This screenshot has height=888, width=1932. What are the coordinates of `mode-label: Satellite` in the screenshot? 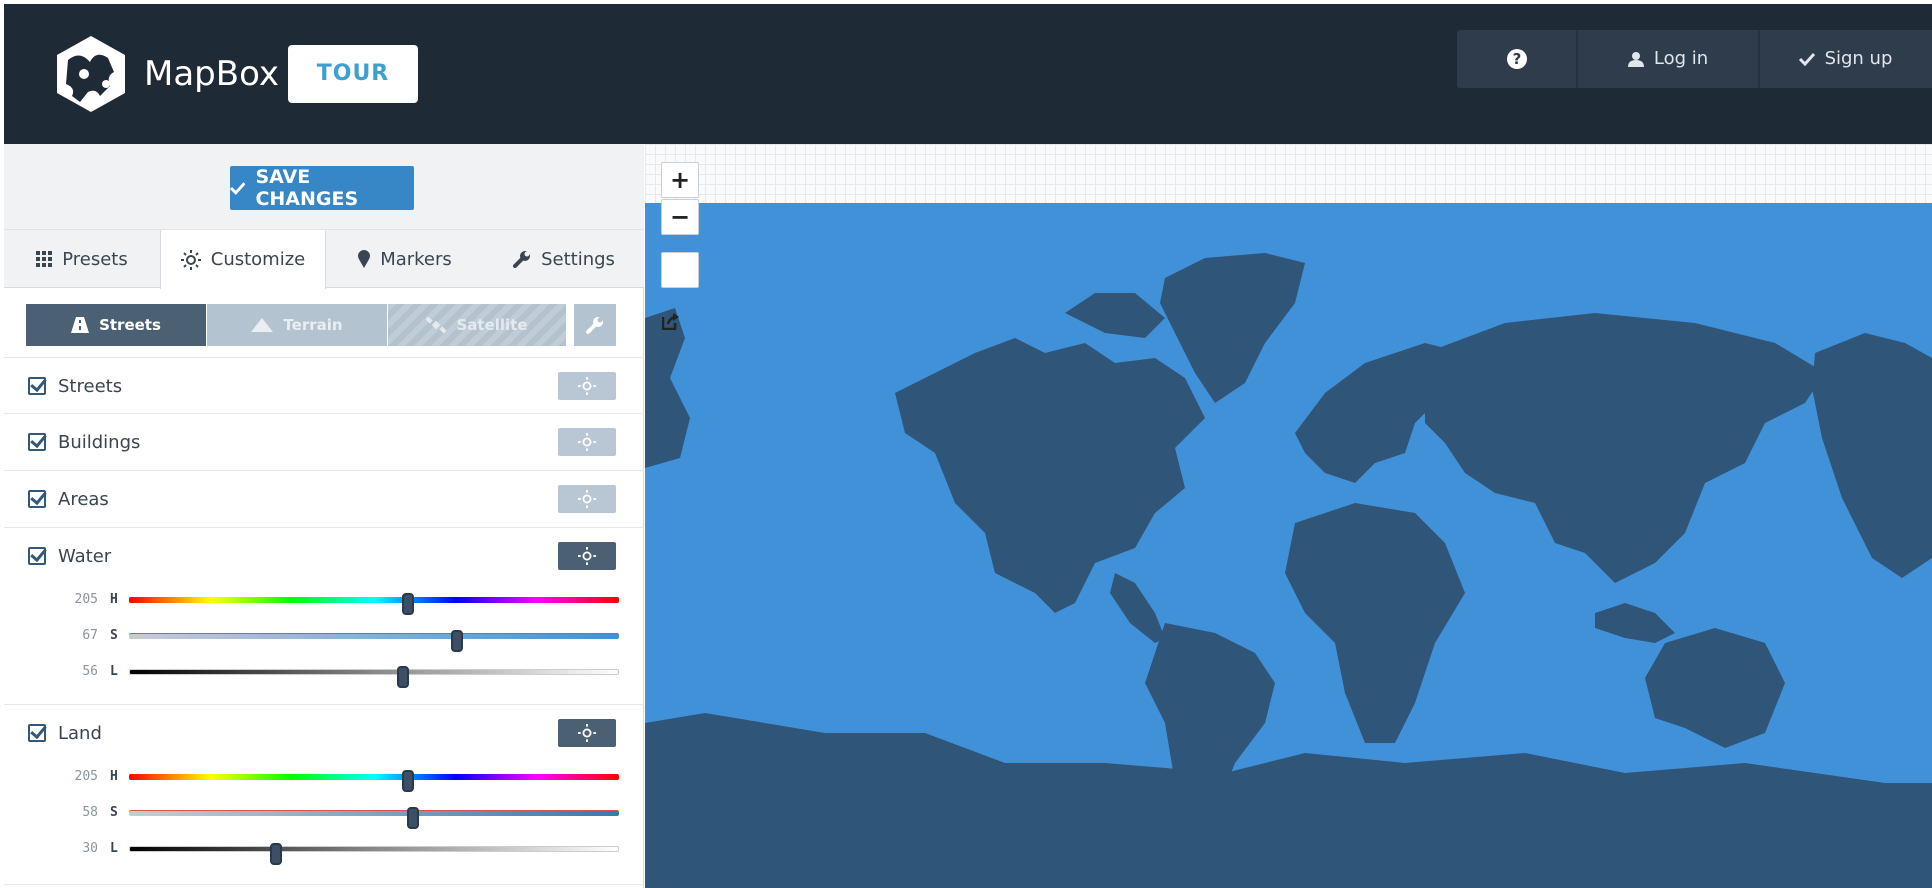 It's located at (492, 325).